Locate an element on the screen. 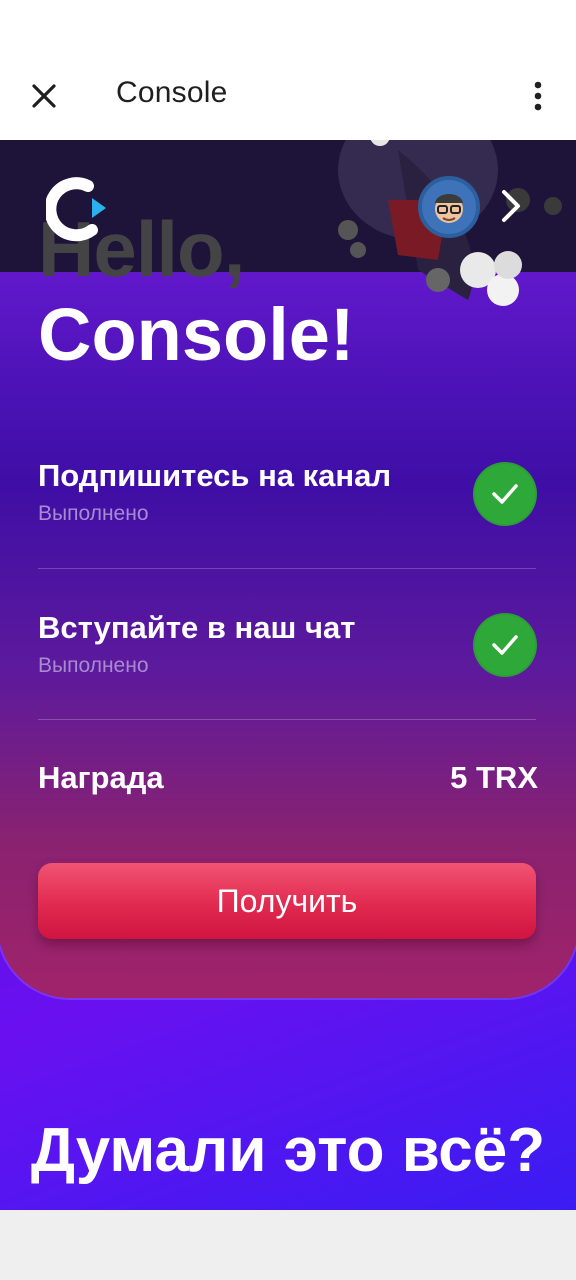 Image resolution: width=576 pixels, height=1280 pixels. task-title: Вступайте в наш чат is located at coordinates (197, 627).